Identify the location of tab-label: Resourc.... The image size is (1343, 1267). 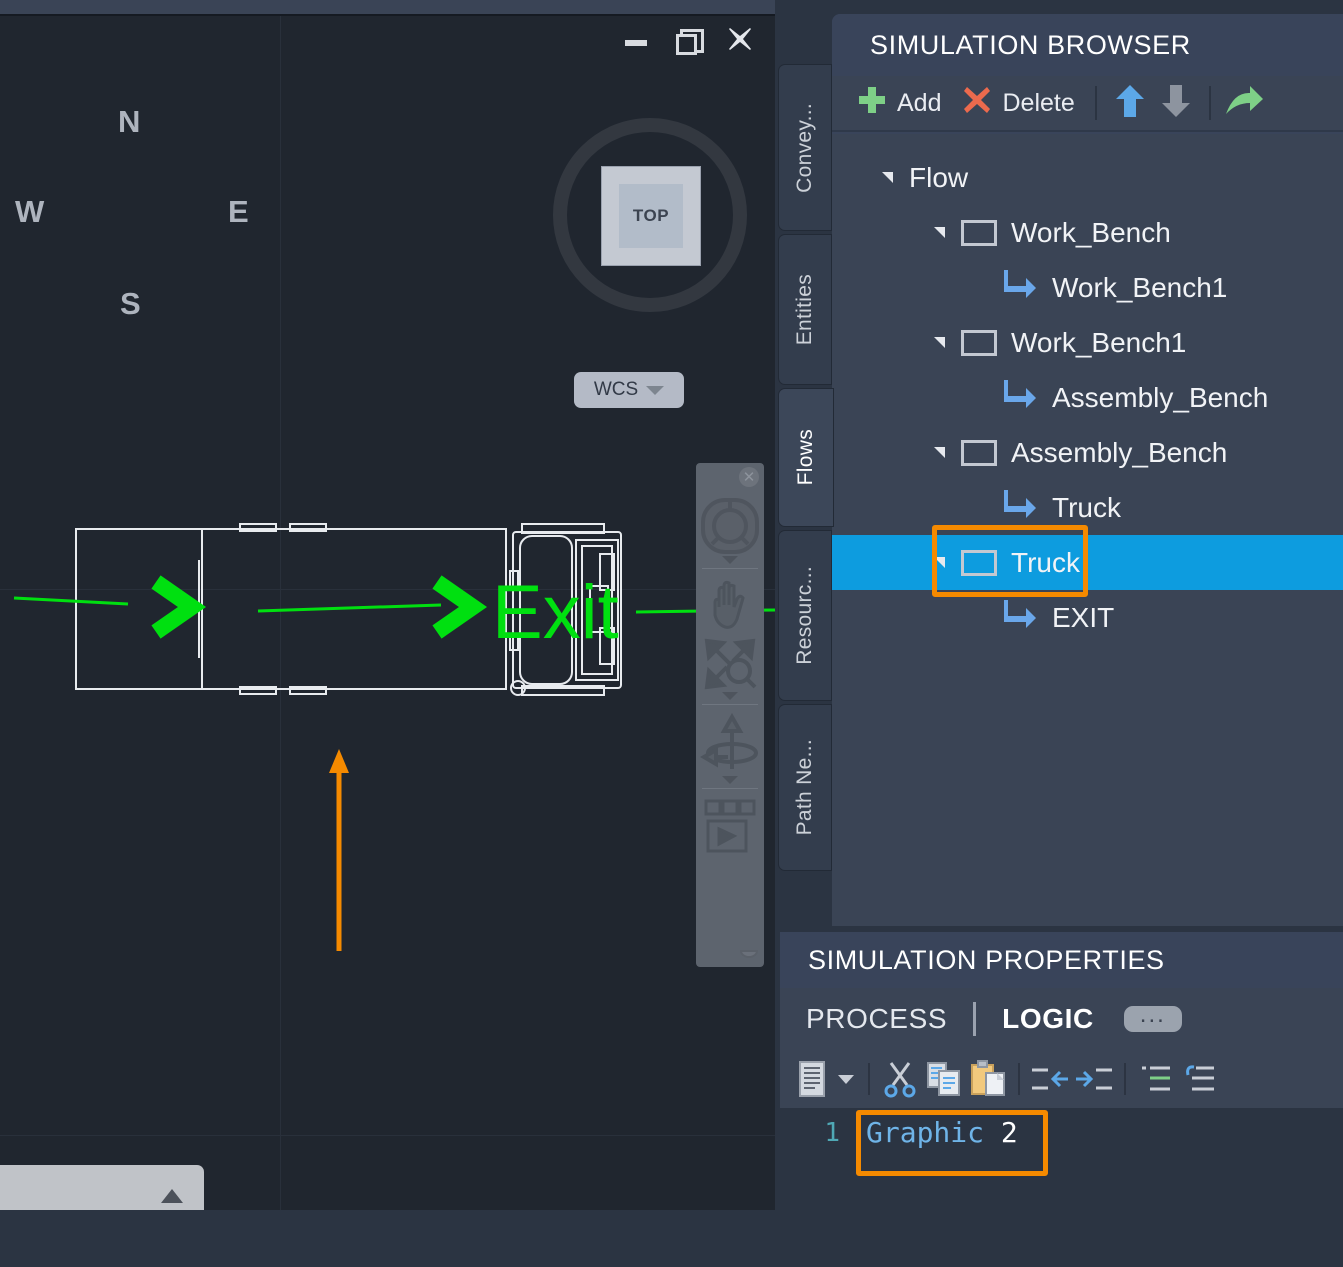
(804, 615).